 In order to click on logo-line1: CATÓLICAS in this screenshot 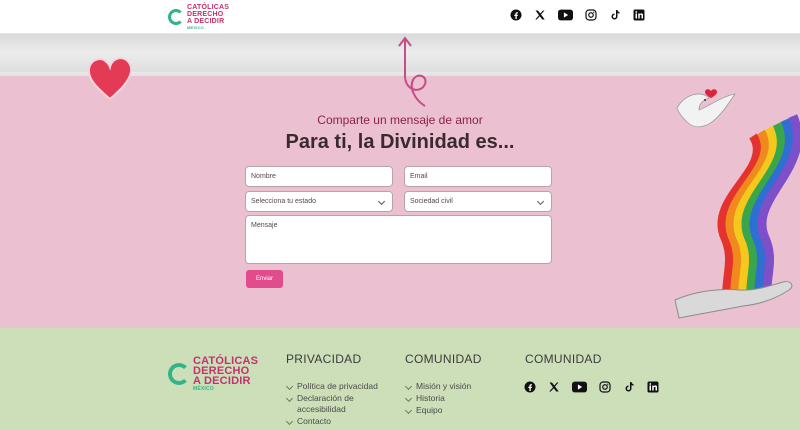, I will do `click(208, 7)`.